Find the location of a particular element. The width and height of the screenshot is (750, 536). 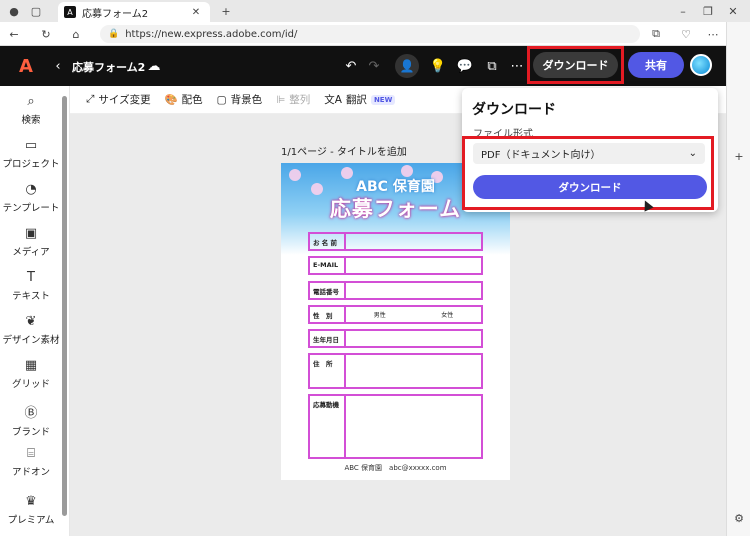

sidebar-item-projects: ▭ プロジェクト is located at coordinates (31, 154).